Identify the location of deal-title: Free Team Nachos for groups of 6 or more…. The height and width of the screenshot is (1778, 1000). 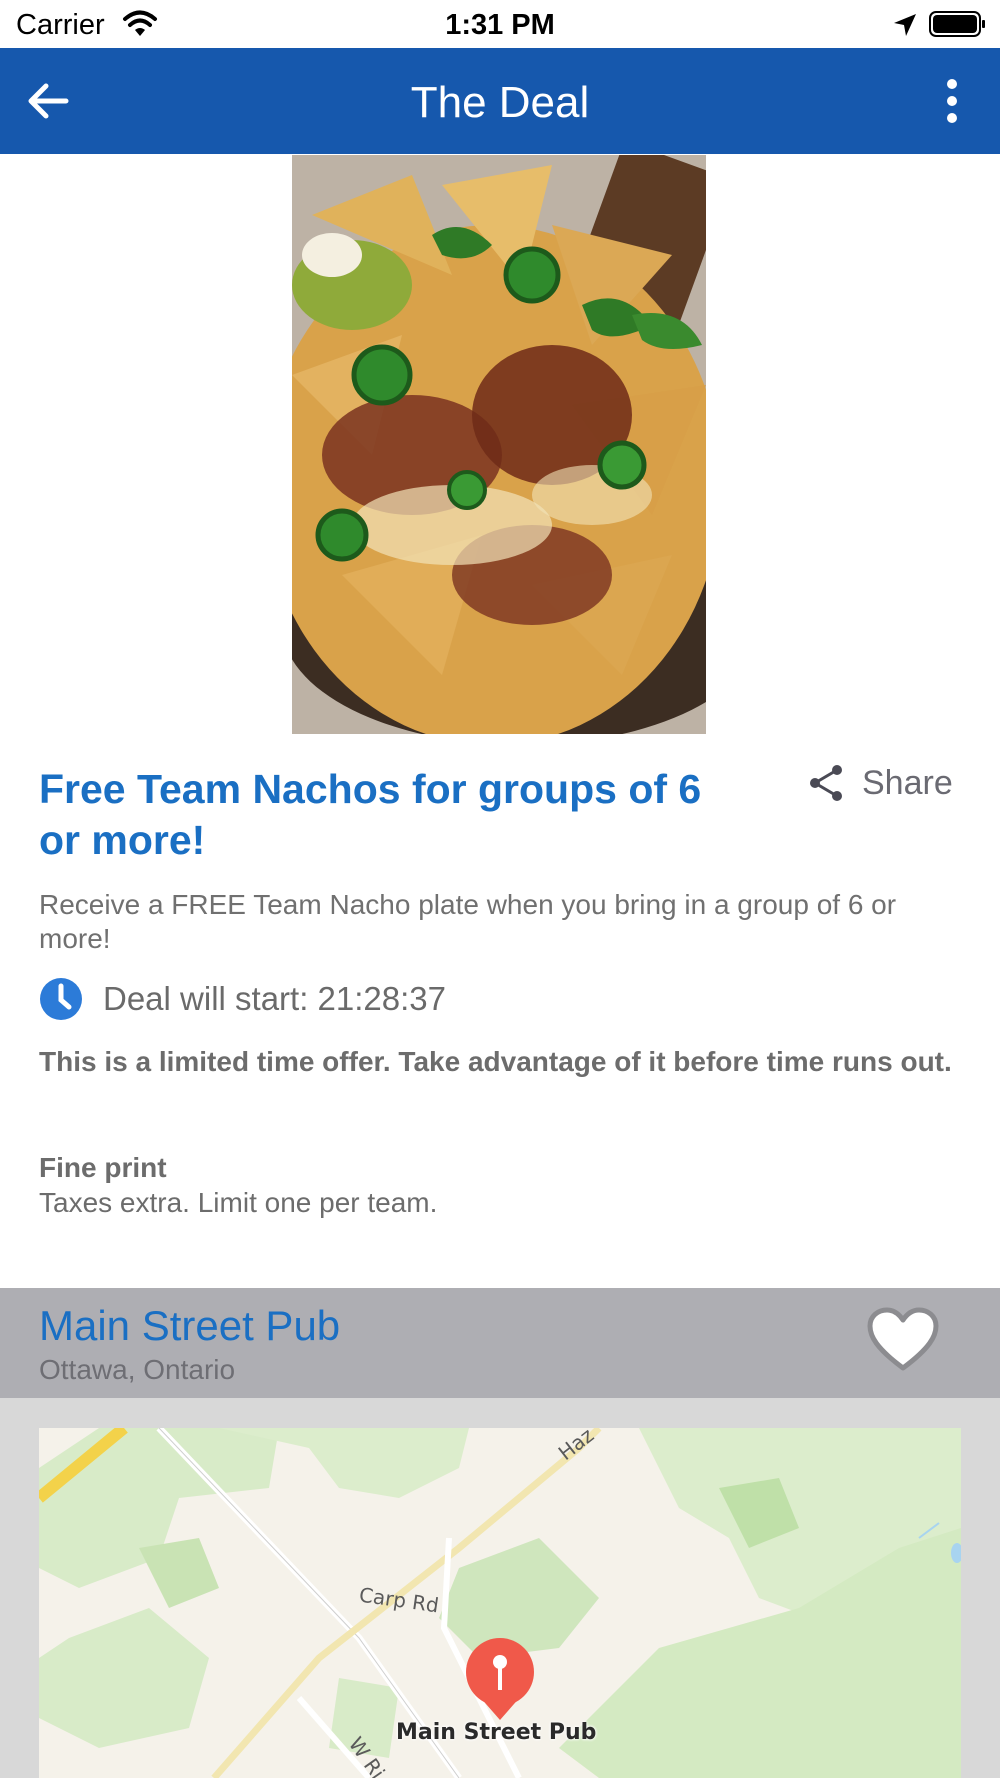
(370, 814).